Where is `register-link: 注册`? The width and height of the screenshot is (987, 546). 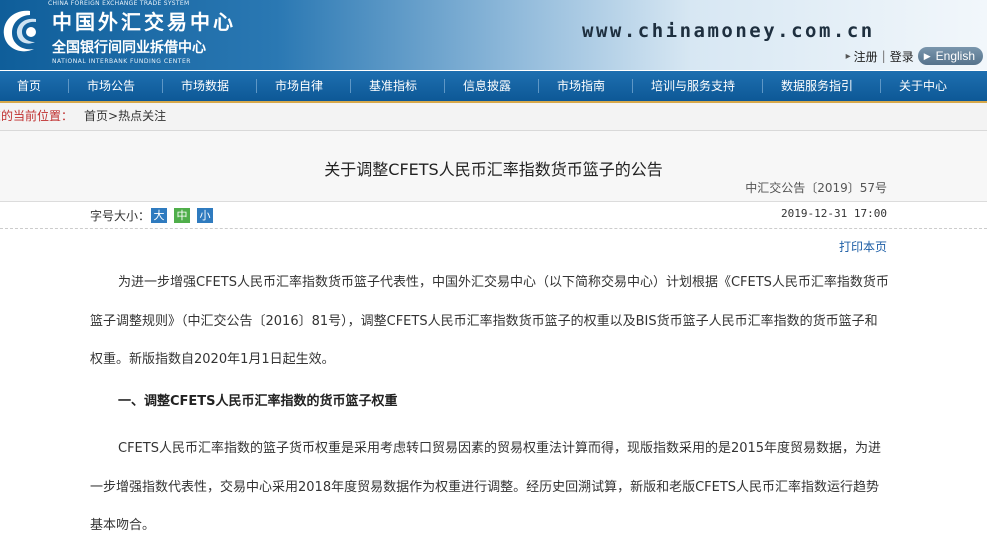
register-link: 注册 is located at coordinates (866, 56).